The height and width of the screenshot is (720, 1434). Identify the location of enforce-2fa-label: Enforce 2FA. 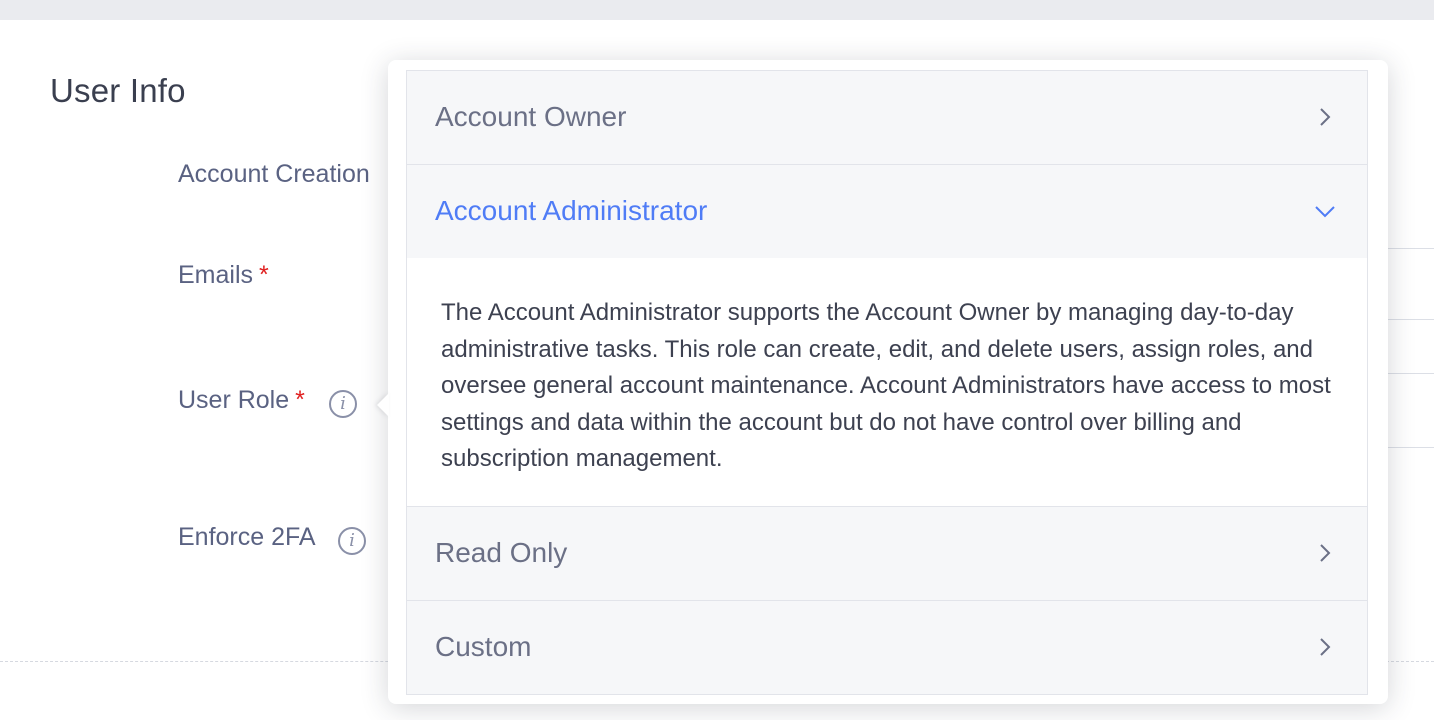
(247, 537).